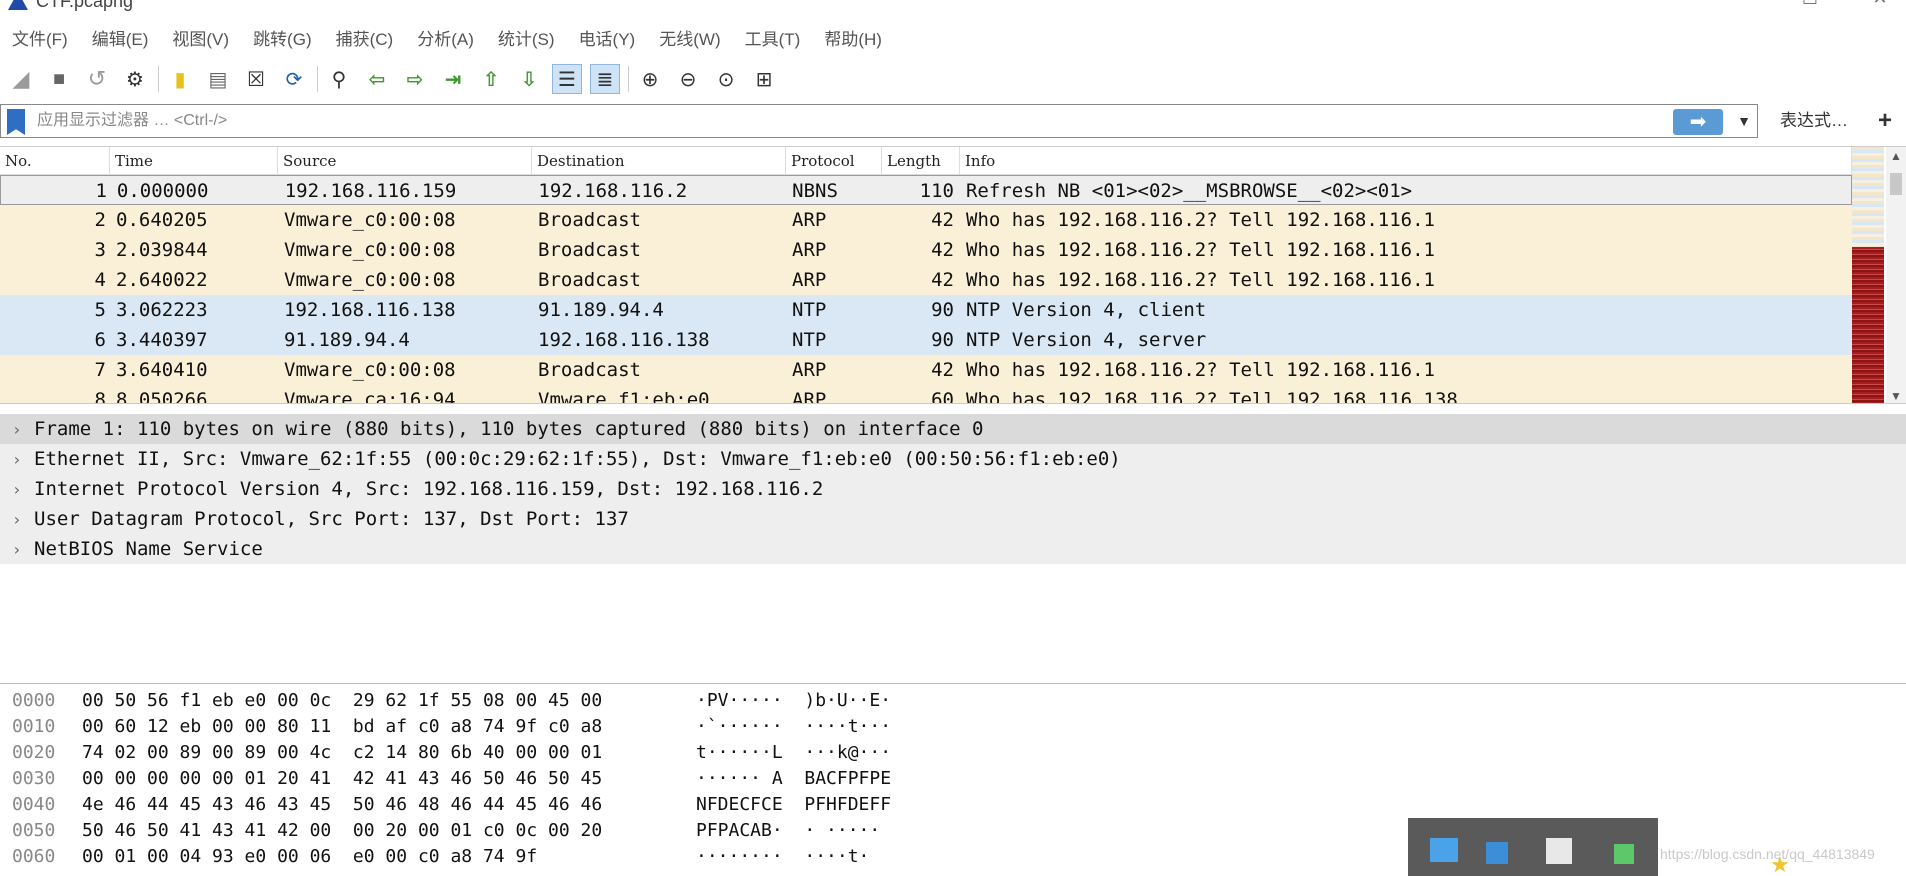 This screenshot has width=1906, height=876. Describe the element at coordinates (445, 40) in the screenshot. I see `menu-analyze: 分析(A)` at that location.